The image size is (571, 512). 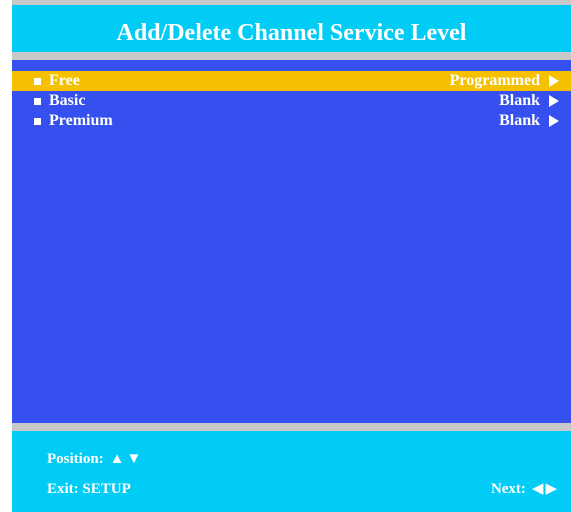 I want to click on menu-item-premium: Premium Blank, so click(x=291, y=121).